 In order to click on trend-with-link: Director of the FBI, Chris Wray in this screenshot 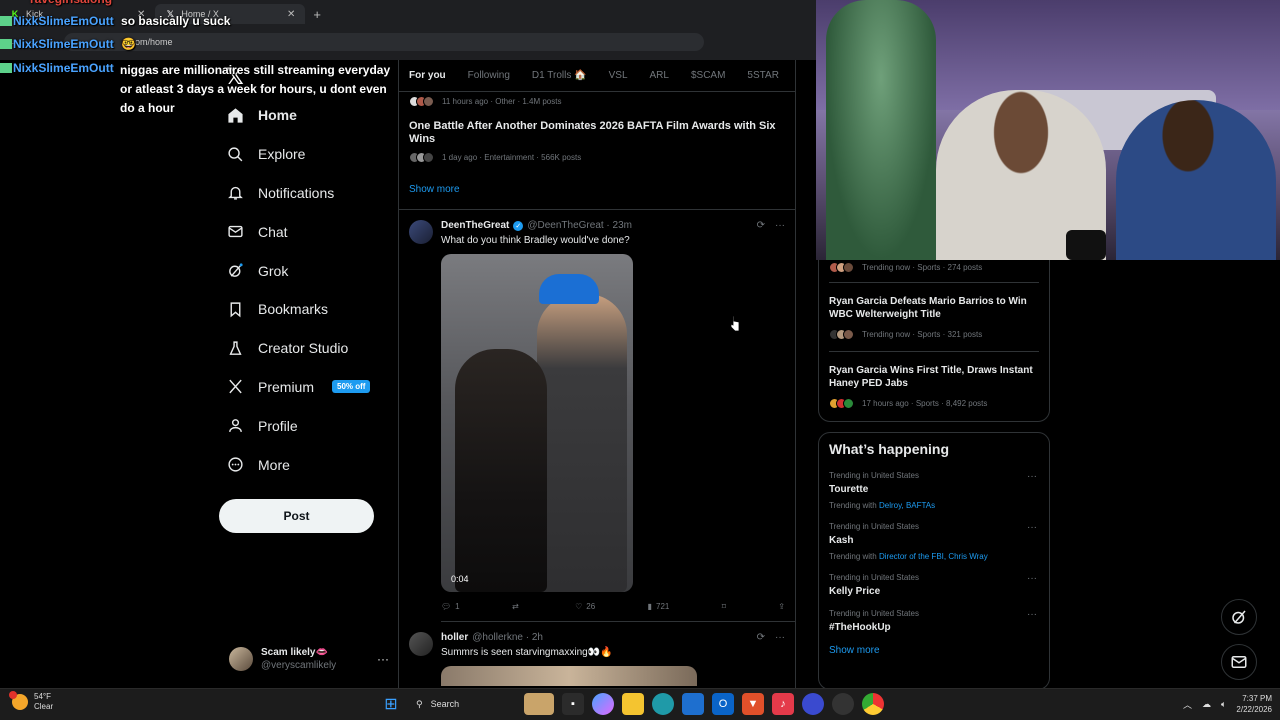, I will do `click(933, 556)`.